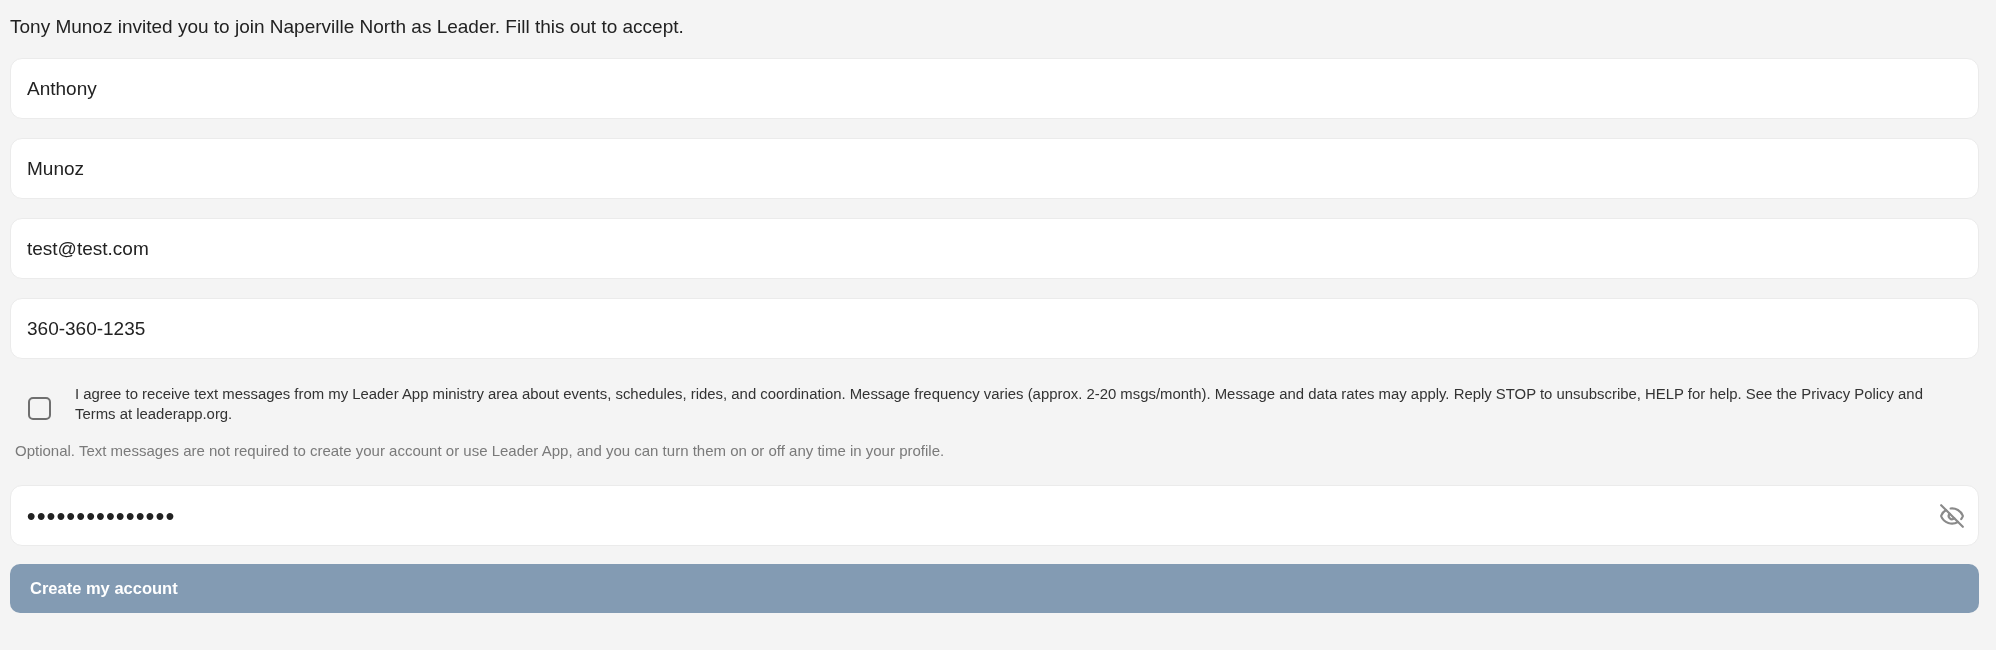  What do you see at coordinates (480, 451) in the screenshot?
I see `consent-note: Optional. Text messages are not required to create your account or use Leader App, and you can turn them on or off any time in your profile.` at bounding box center [480, 451].